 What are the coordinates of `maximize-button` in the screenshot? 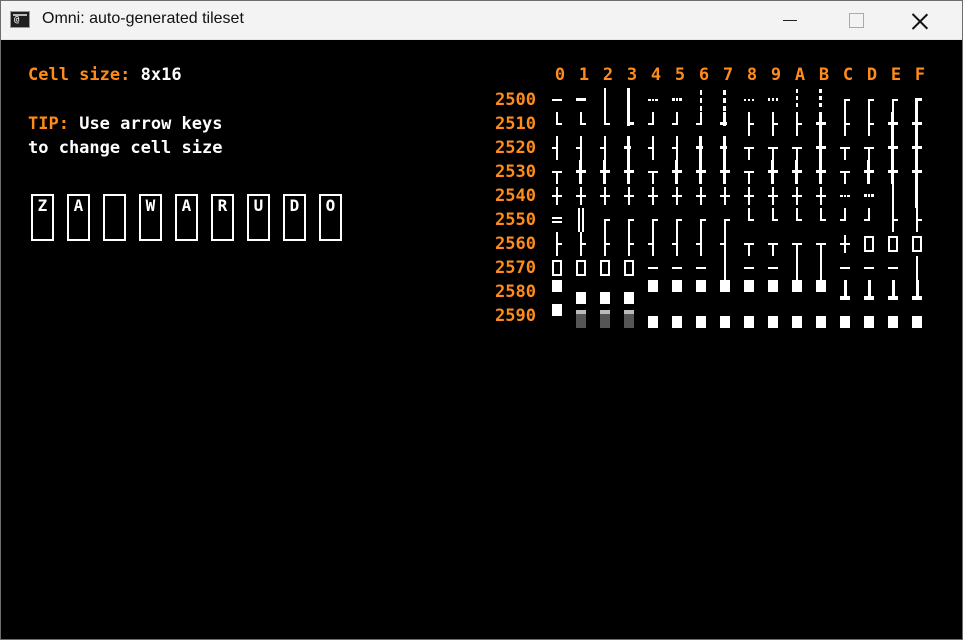 It's located at (856, 20).